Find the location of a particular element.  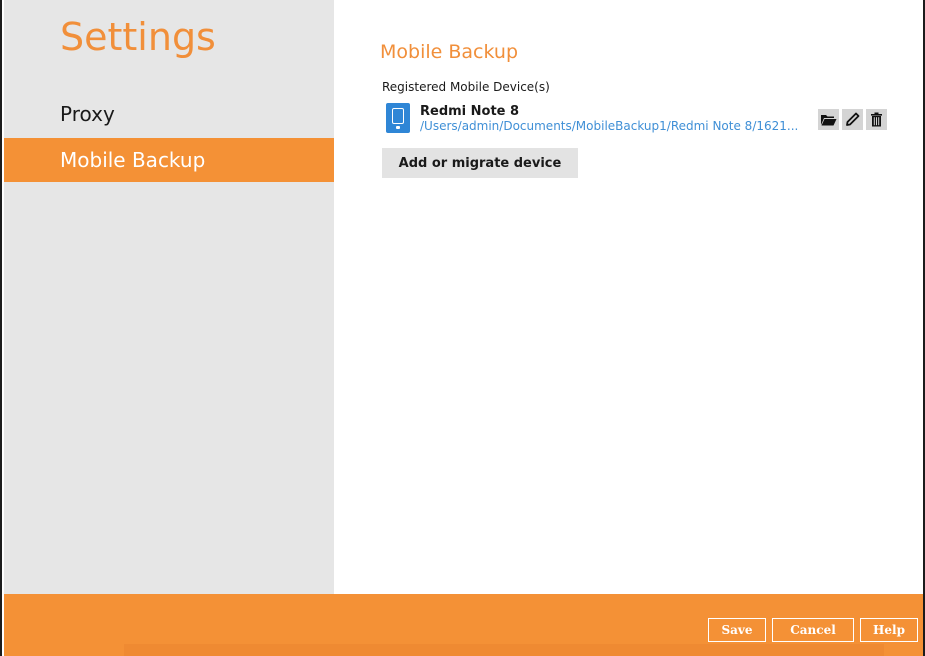

device-actions is located at coordinates (852, 120).